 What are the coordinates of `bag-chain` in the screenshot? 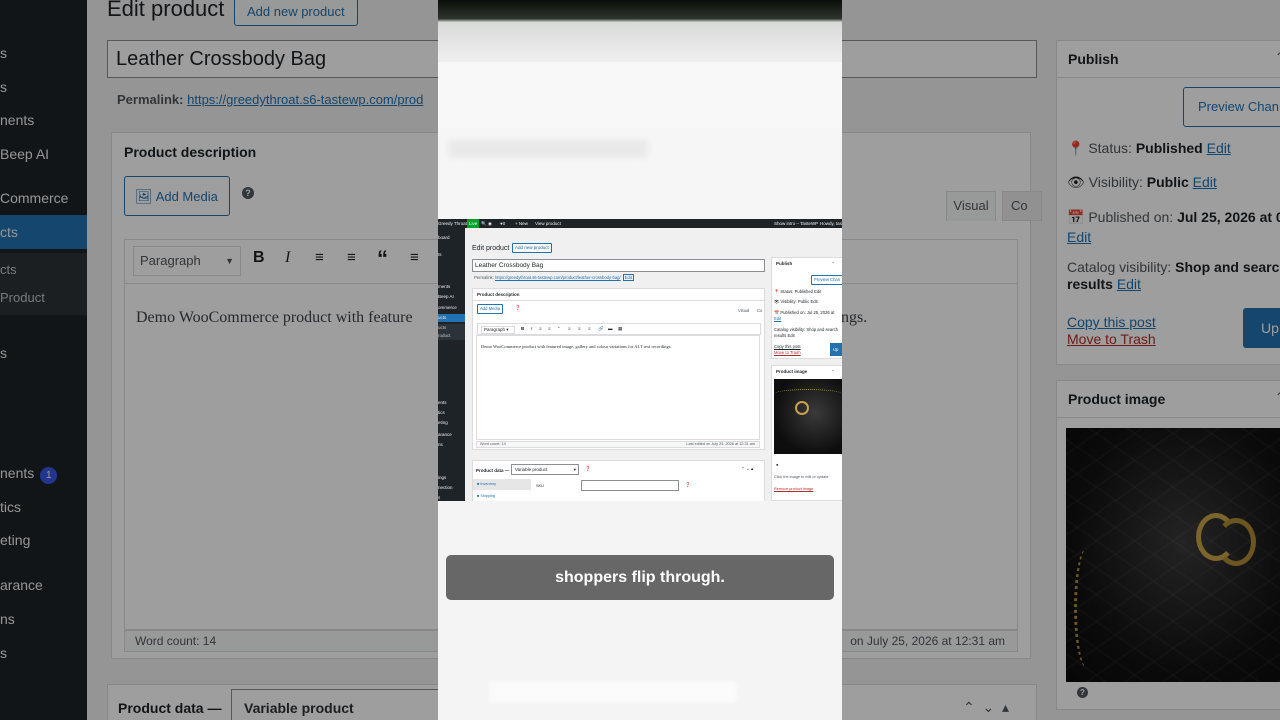 It's located at (808, 394).